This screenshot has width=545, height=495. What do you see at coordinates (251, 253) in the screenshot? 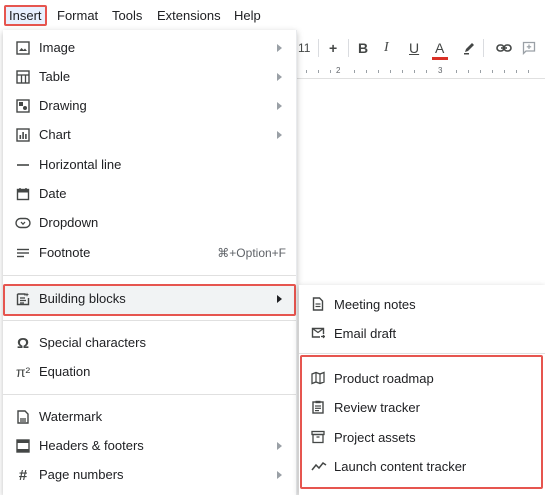
I see `footnote-shortcut: ⌘+Option+F` at bounding box center [251, 253].